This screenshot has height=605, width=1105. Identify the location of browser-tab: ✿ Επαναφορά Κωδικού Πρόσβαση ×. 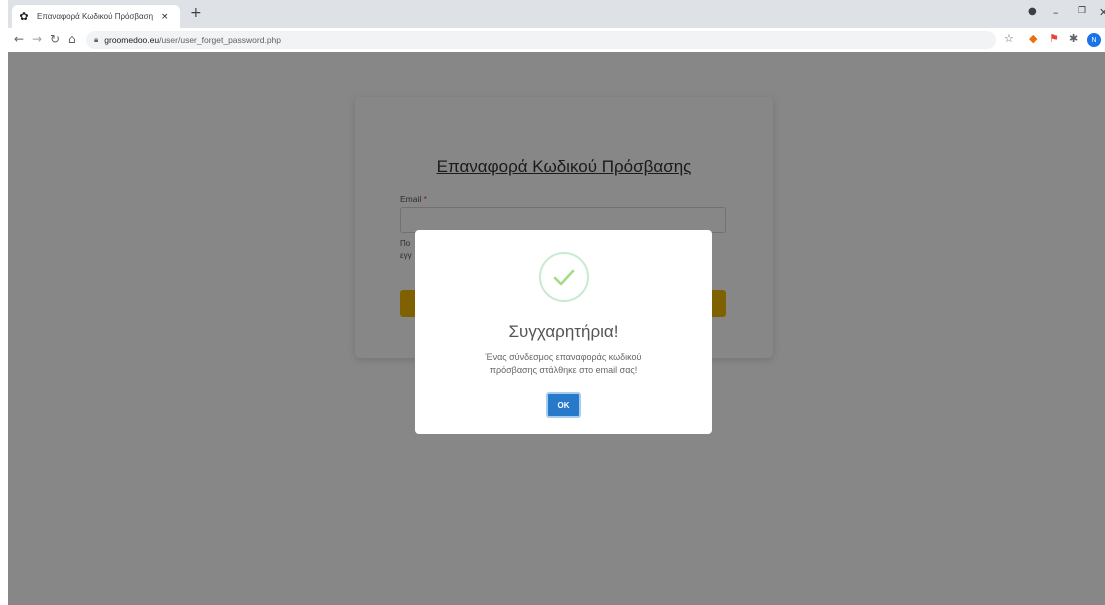
(96, 16).